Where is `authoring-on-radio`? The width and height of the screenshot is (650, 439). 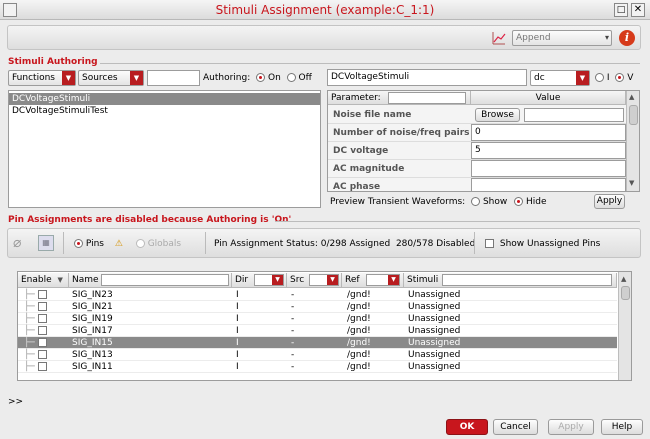 authoring-on-radio is located at coordinates (261, 77).